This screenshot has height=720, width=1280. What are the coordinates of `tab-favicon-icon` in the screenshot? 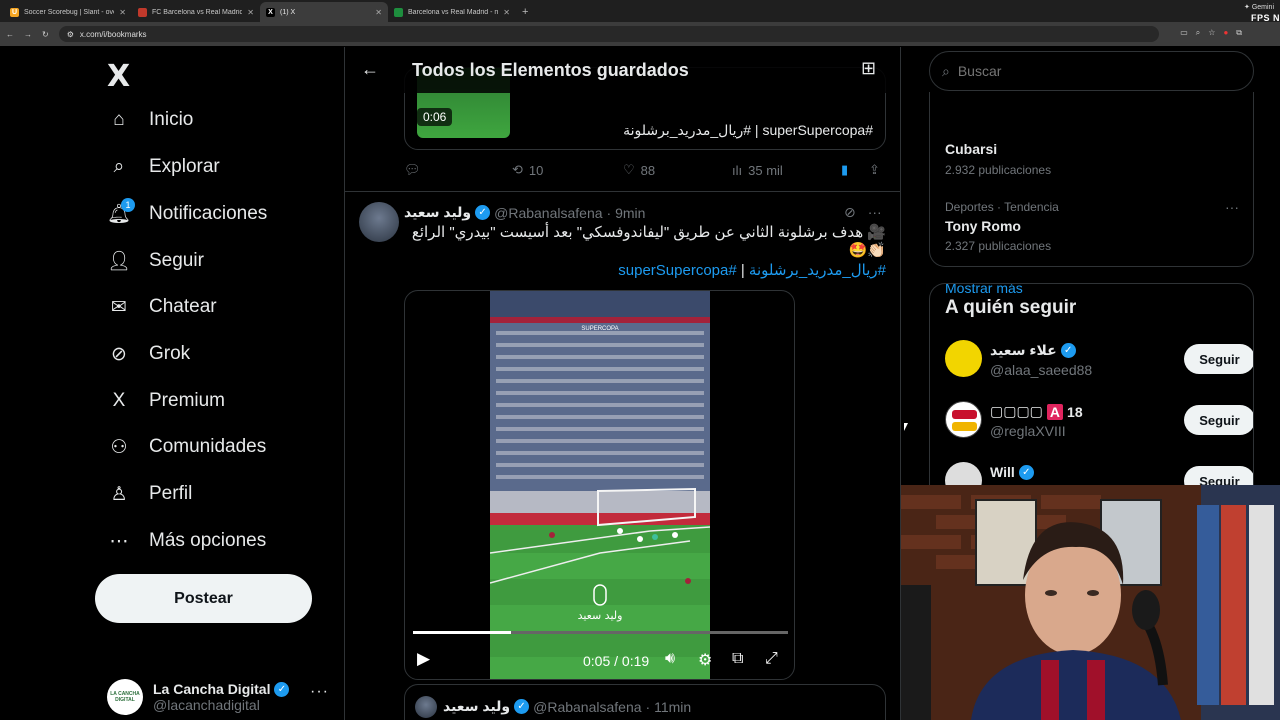 It's located at (398, 12).